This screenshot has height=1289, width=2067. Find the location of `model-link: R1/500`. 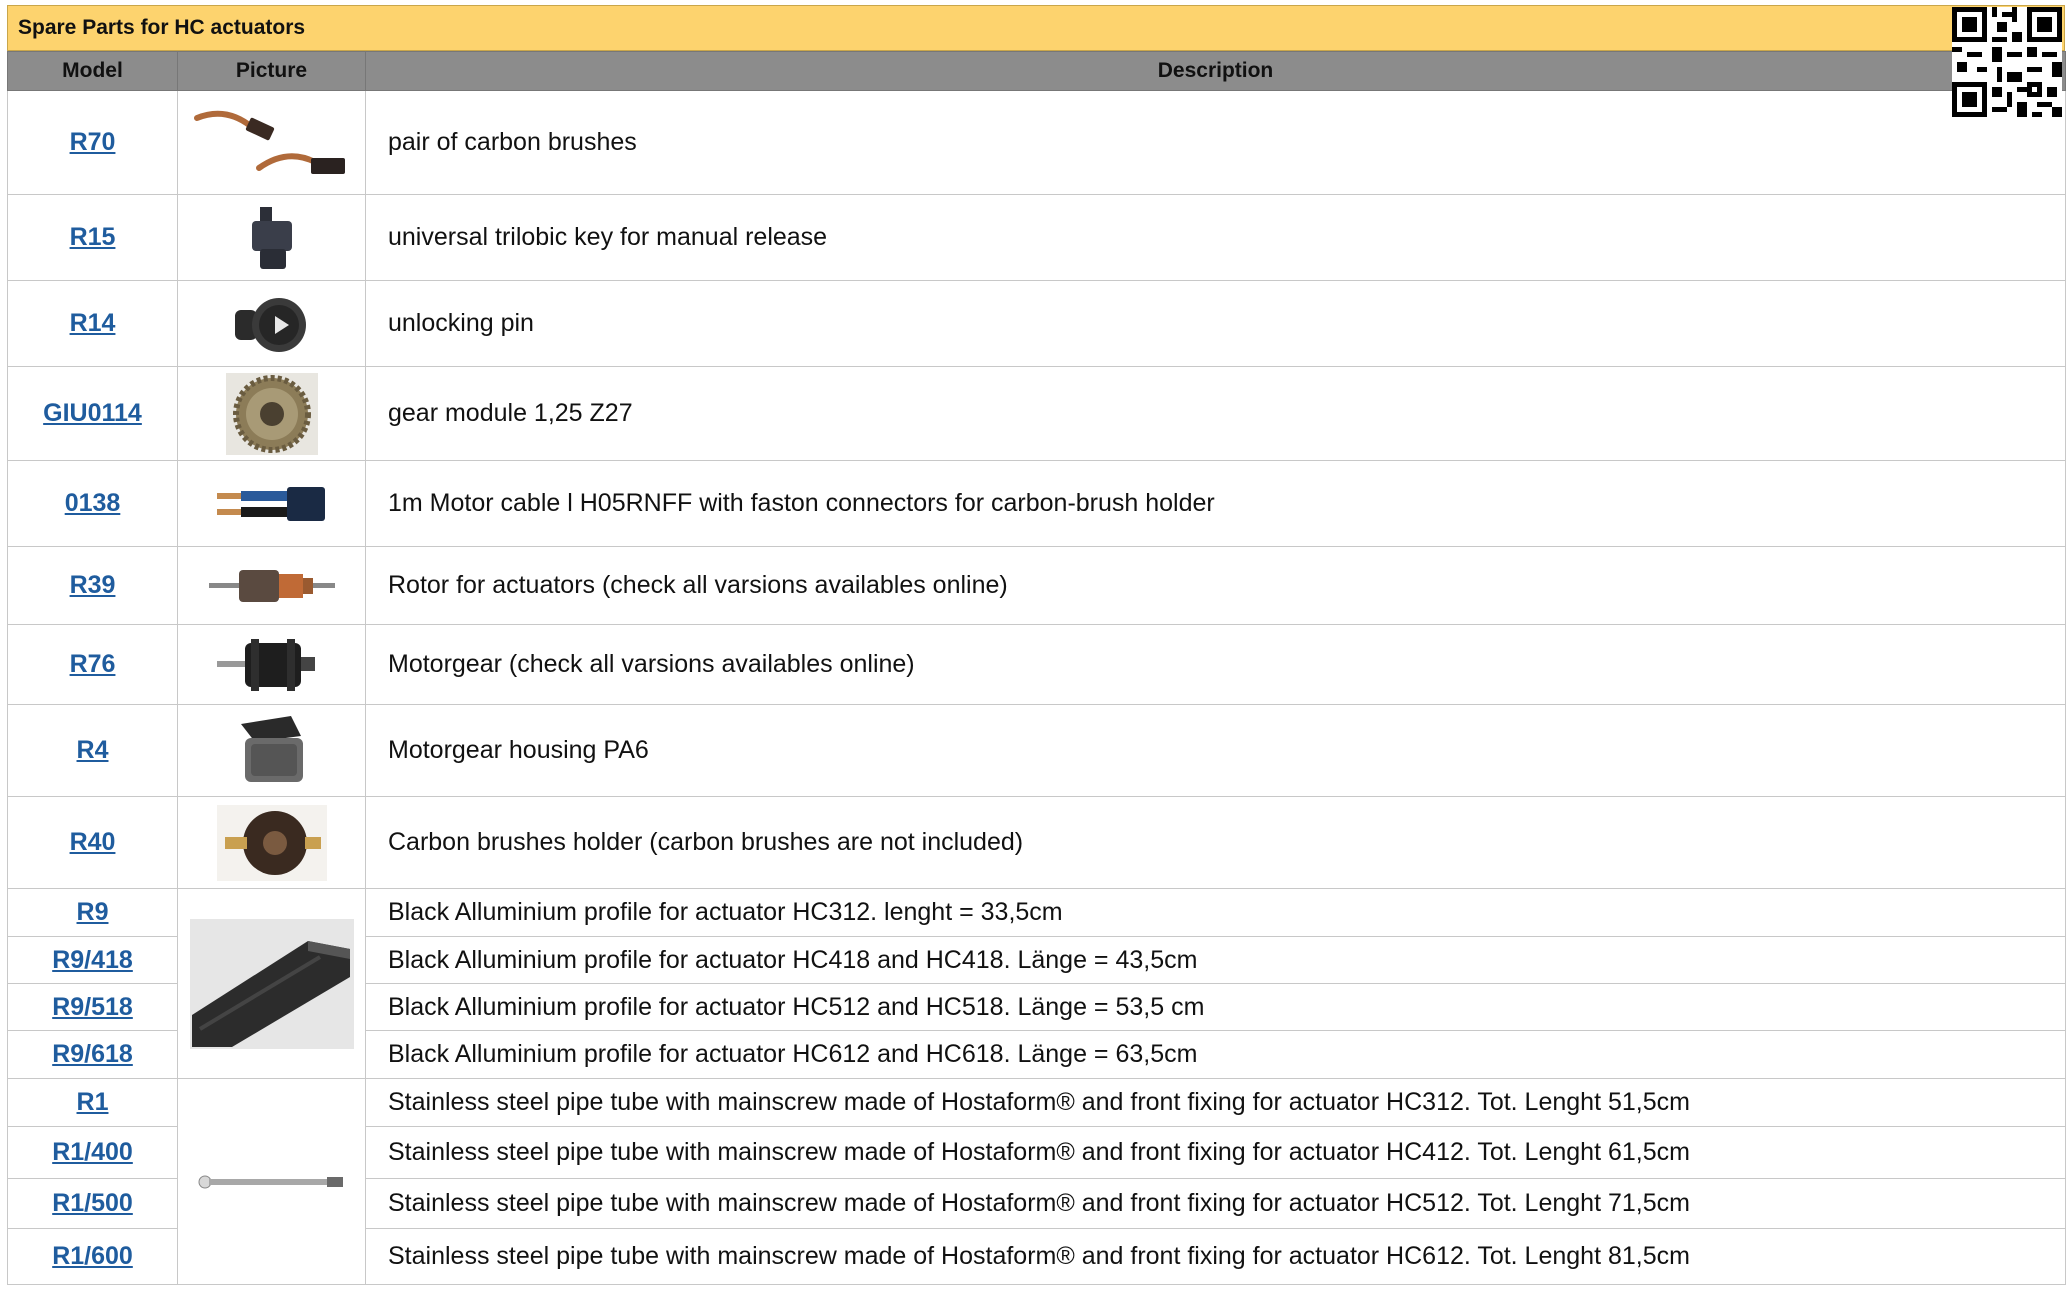

model-link: R1/500 is located at coordinates (92, 1203).